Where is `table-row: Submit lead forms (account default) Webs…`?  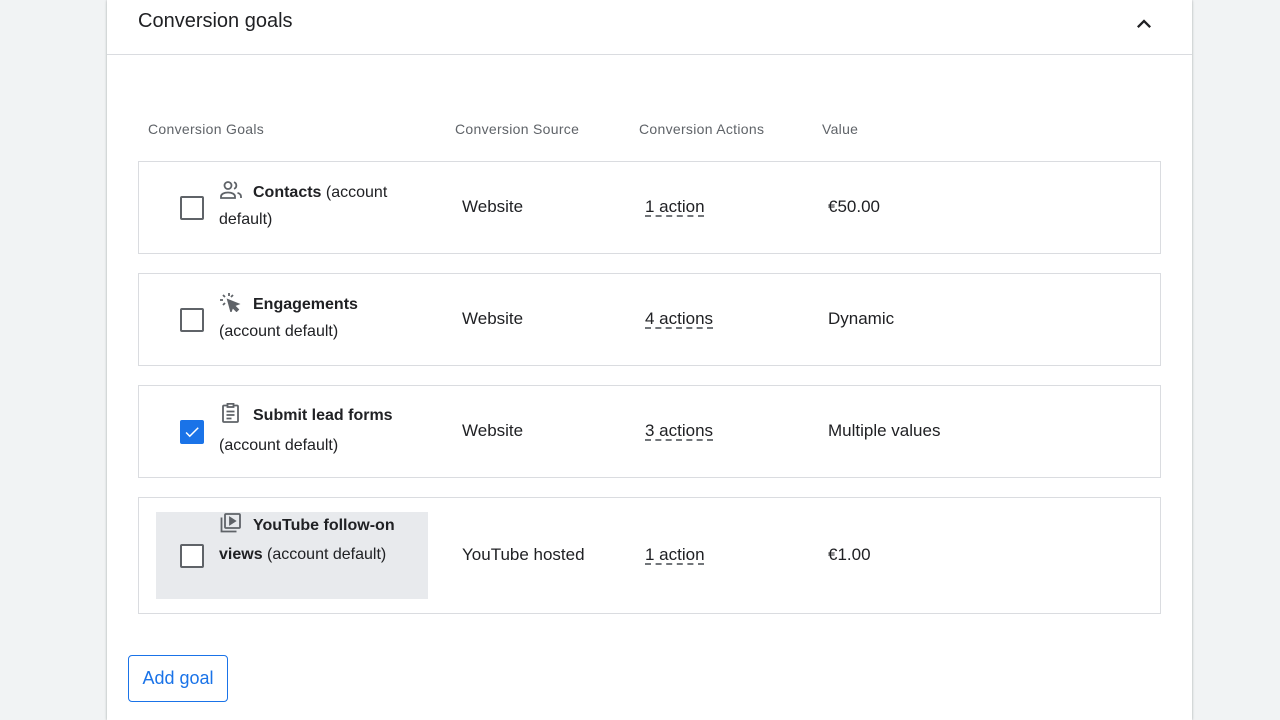
table-row: Submit lead forms (account default) Webs… is located at coordinates (649, 431).